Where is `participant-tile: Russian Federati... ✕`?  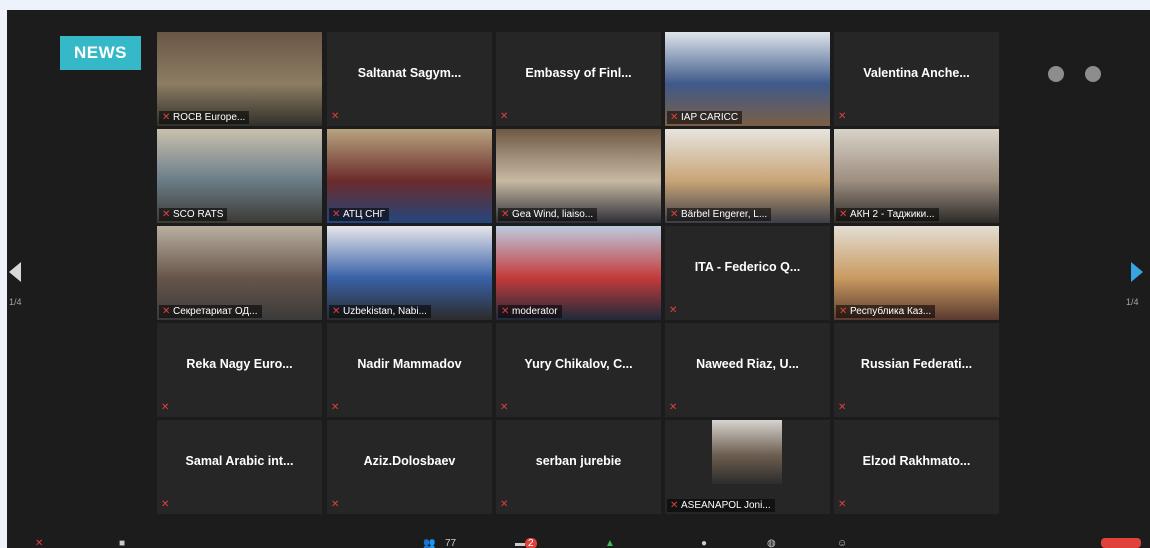 participant-tile: Russian Federati... ✕ is located at coordinates (916, 370).